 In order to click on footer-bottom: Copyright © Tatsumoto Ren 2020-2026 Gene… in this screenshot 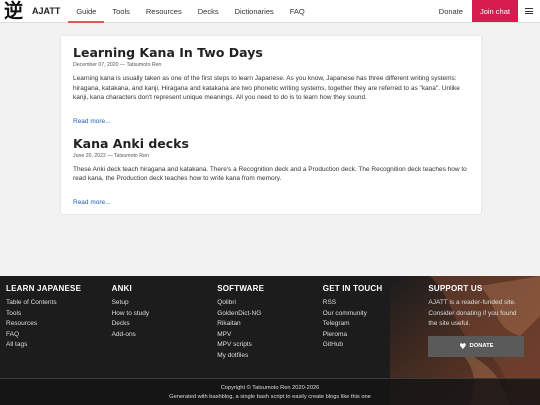, I will do `click(270, 391)`.